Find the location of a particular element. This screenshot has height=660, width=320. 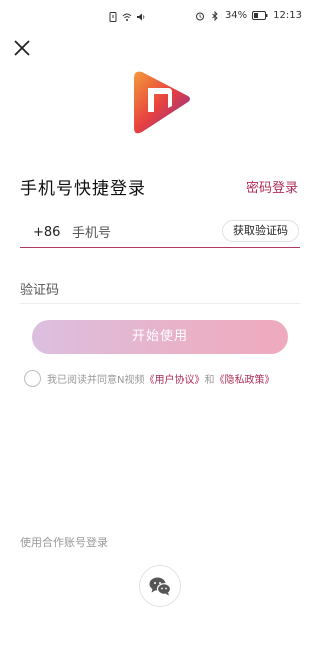

clock: 12:13 is located at coordinates (287, 15).